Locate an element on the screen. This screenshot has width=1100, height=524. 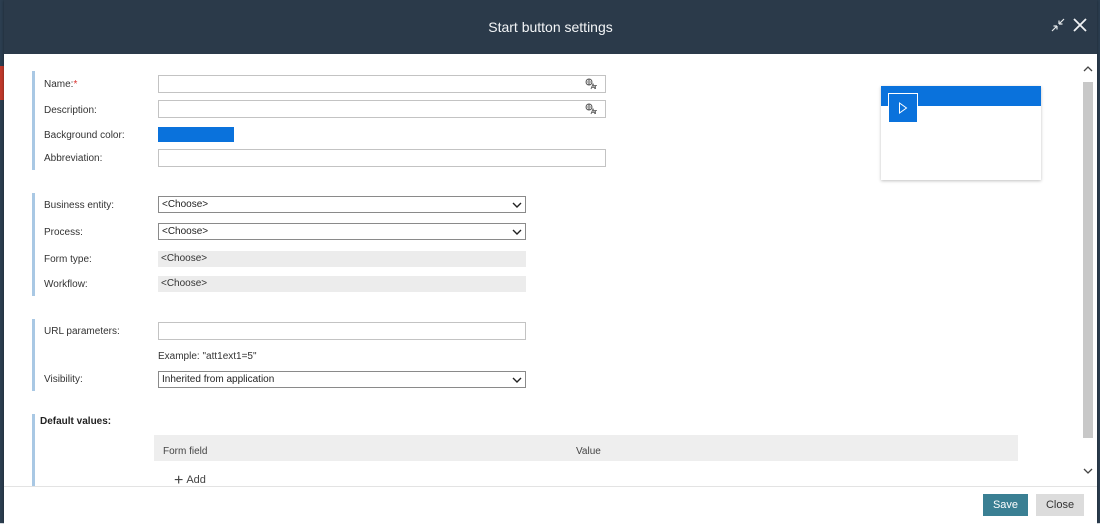
default-values-table-header: Form field Value is located at coordinates (586, 448).